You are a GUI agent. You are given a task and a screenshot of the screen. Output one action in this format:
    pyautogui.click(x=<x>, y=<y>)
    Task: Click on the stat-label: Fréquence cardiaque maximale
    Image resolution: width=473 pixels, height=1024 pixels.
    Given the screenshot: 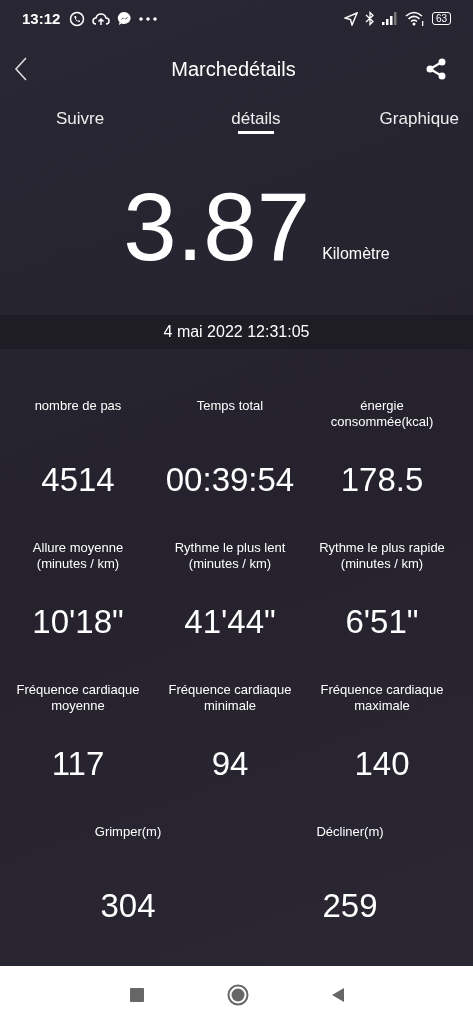 What is the action you would take?
    pyautogui.click(x=382, y=698)
    